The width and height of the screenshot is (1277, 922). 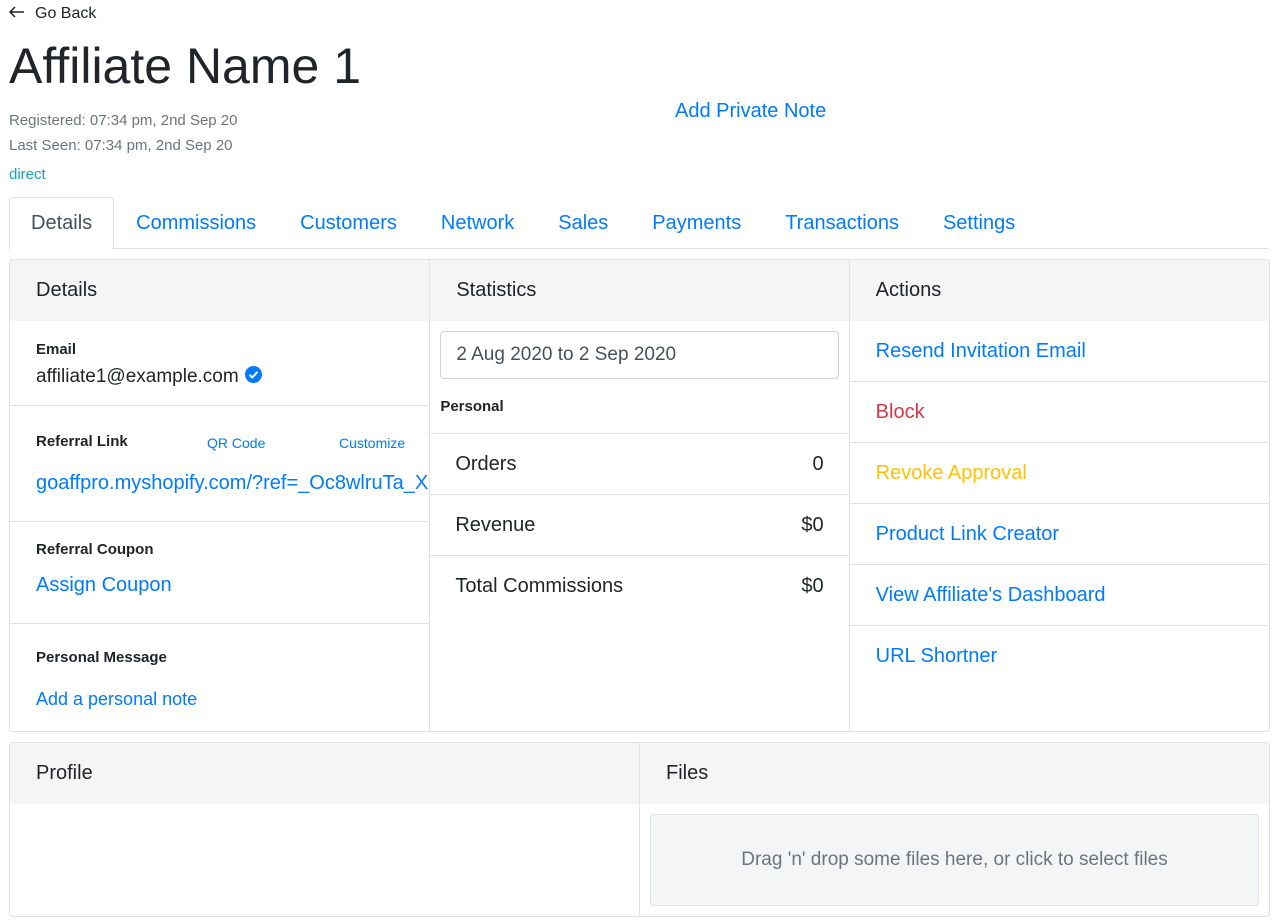 What do you see at coordinates (1059, 534) in the screenshot?
I see `product-link-creator-action: Product Link Creator` at bounding box center [1059, 534].